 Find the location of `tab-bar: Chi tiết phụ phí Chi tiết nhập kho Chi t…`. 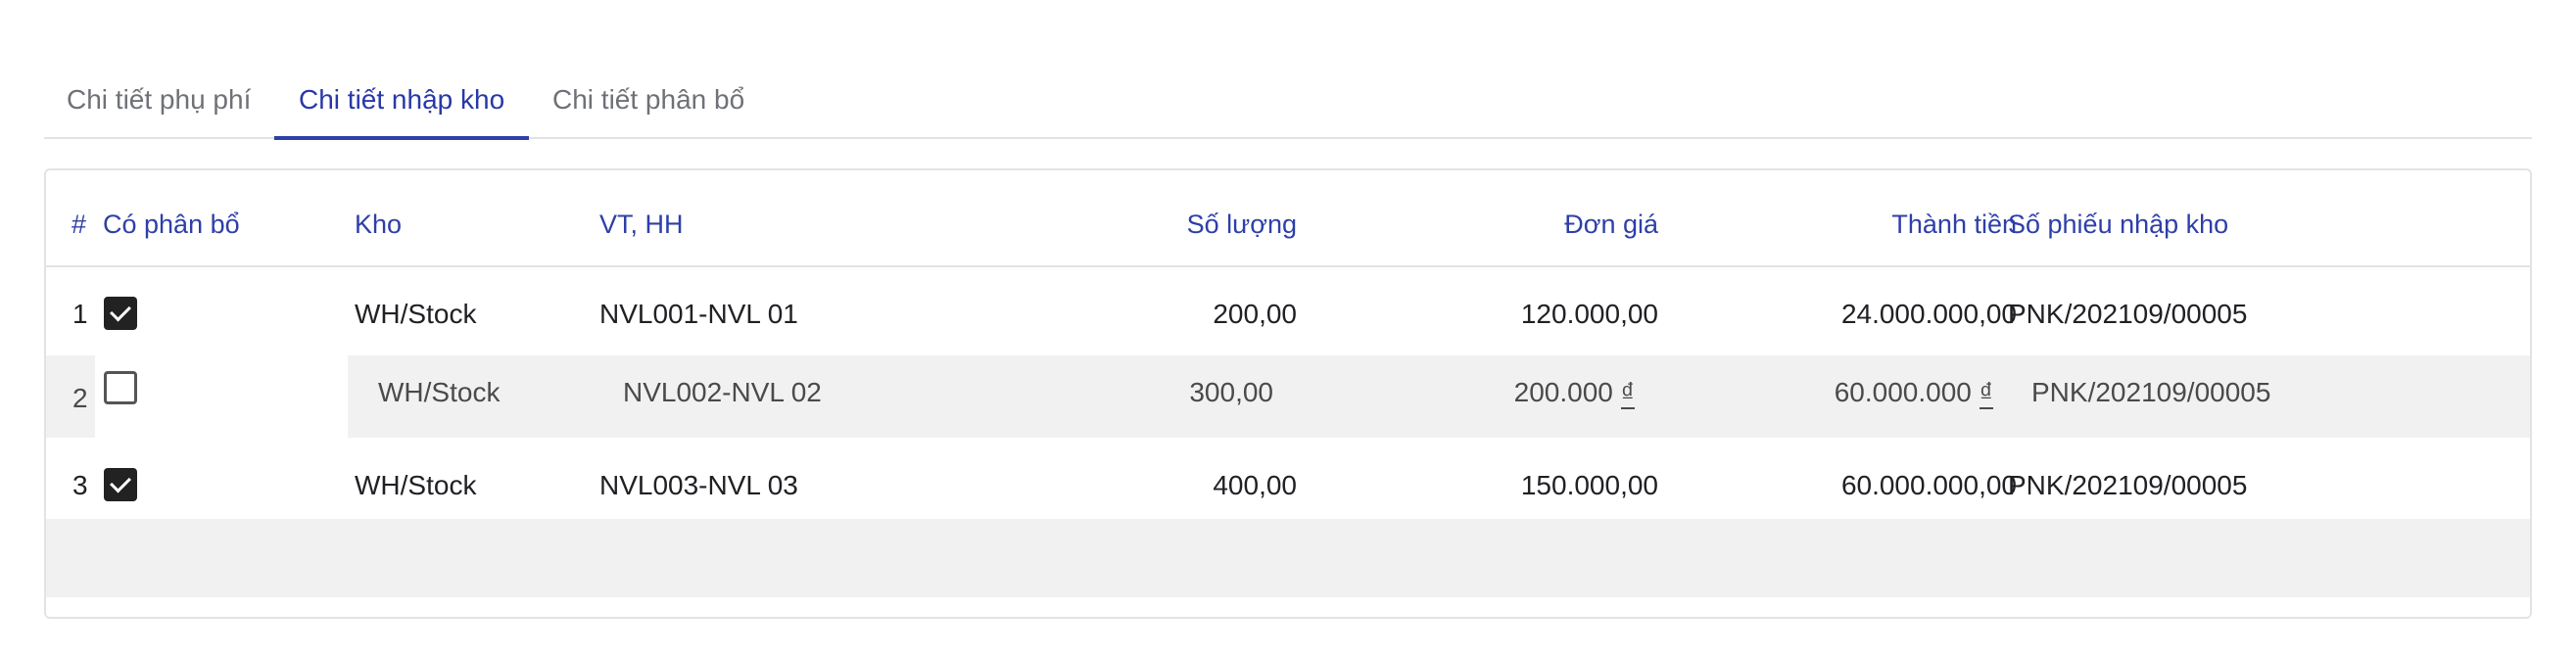

tab-bar: Chi tiết phụ phí Chi tiết nhập kho Chi t… is located at coordinates (1288, 98).